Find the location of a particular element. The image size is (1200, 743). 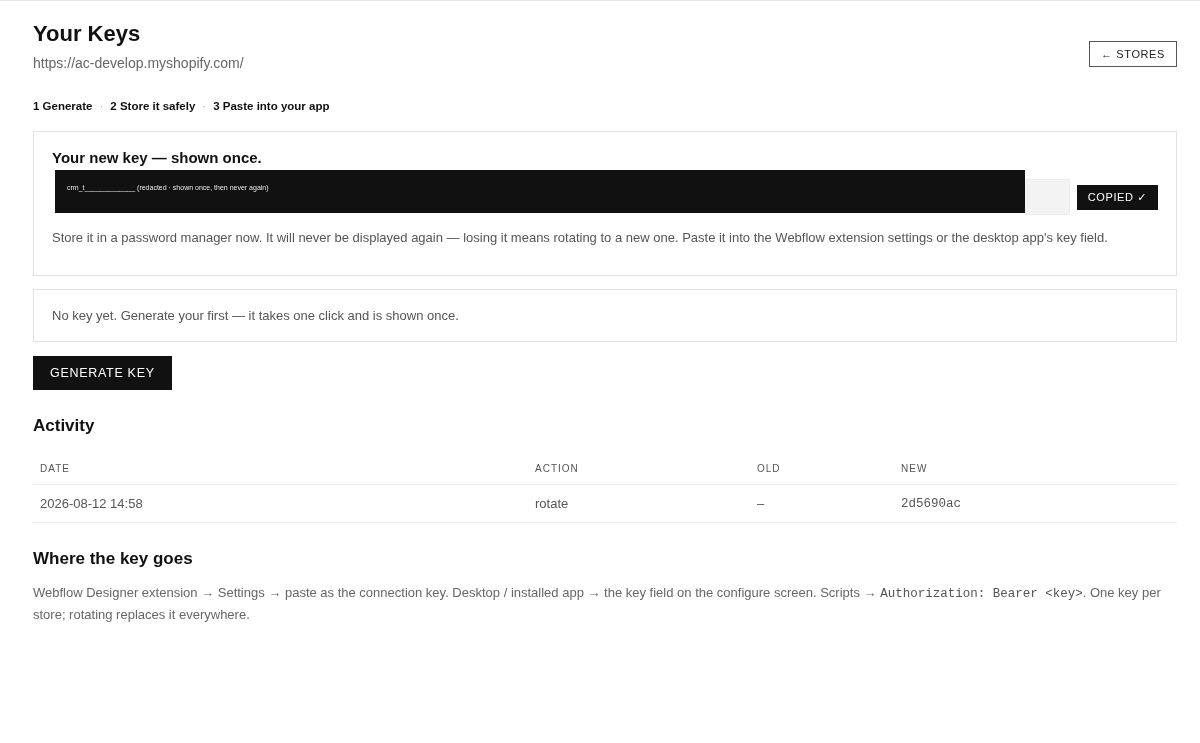

card-title: Your new key — shown once. is located at coordinates (157, 158).